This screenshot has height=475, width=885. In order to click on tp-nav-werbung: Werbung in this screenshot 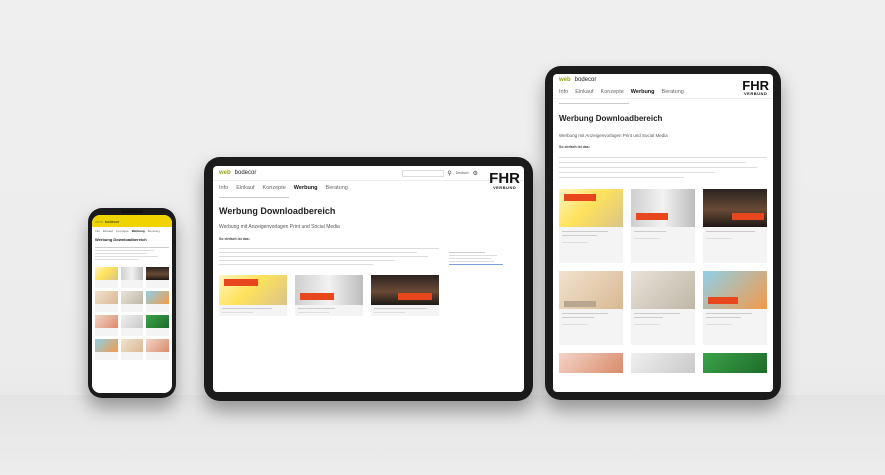, I will do `click(643, 92)`.